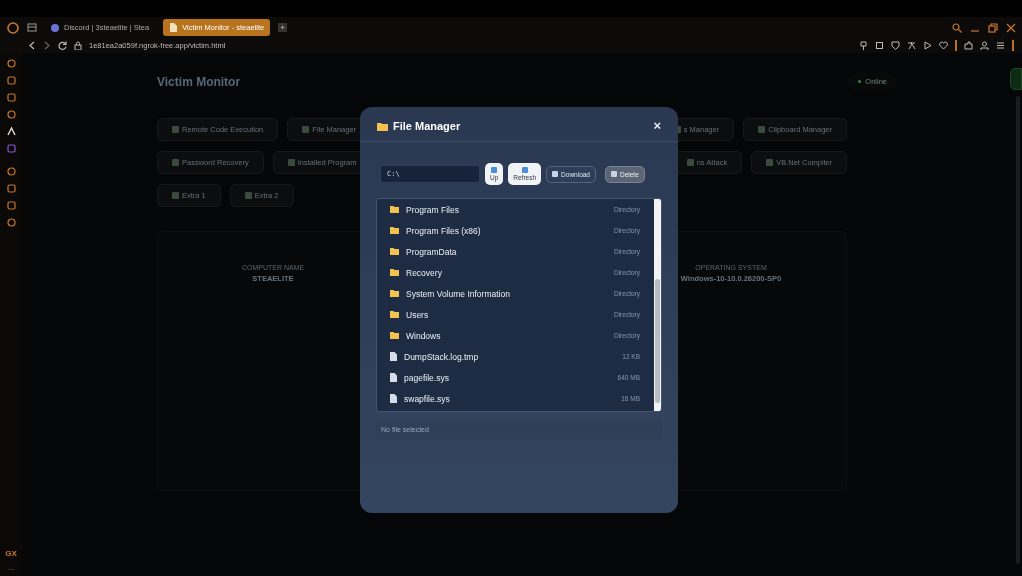 Image resolution: width=1022 pixels, height=576 pixels. What do you see at coordinates (199, 81) in the screenshot?
I see `page-title: Victim Monitor` at bounding box center [199, 81].